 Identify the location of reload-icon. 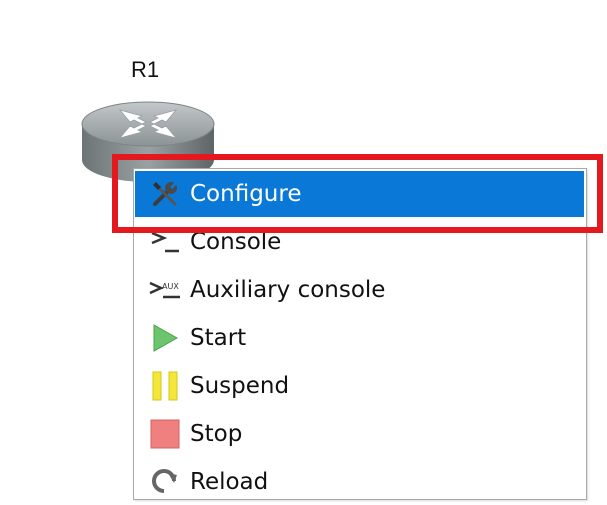
(165, 482).